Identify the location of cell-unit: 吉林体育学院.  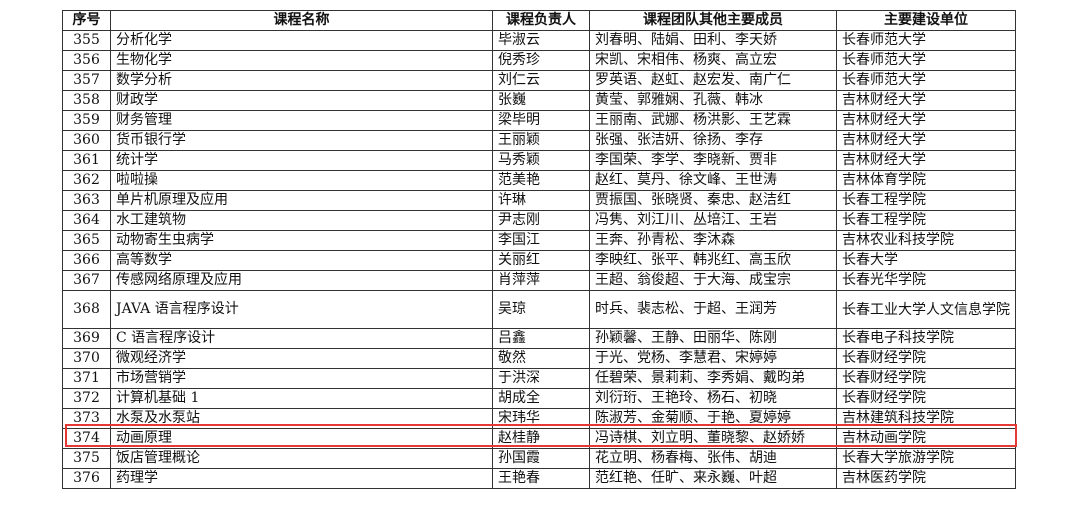
(926, 180).